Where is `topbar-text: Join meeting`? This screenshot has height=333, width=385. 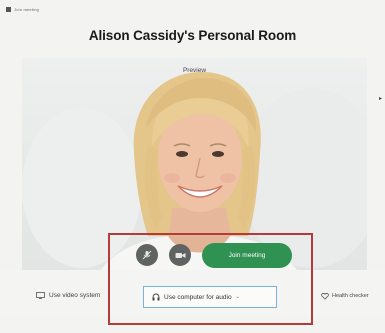 topbar-text: Join meeting is located at coordinates (27, 9).